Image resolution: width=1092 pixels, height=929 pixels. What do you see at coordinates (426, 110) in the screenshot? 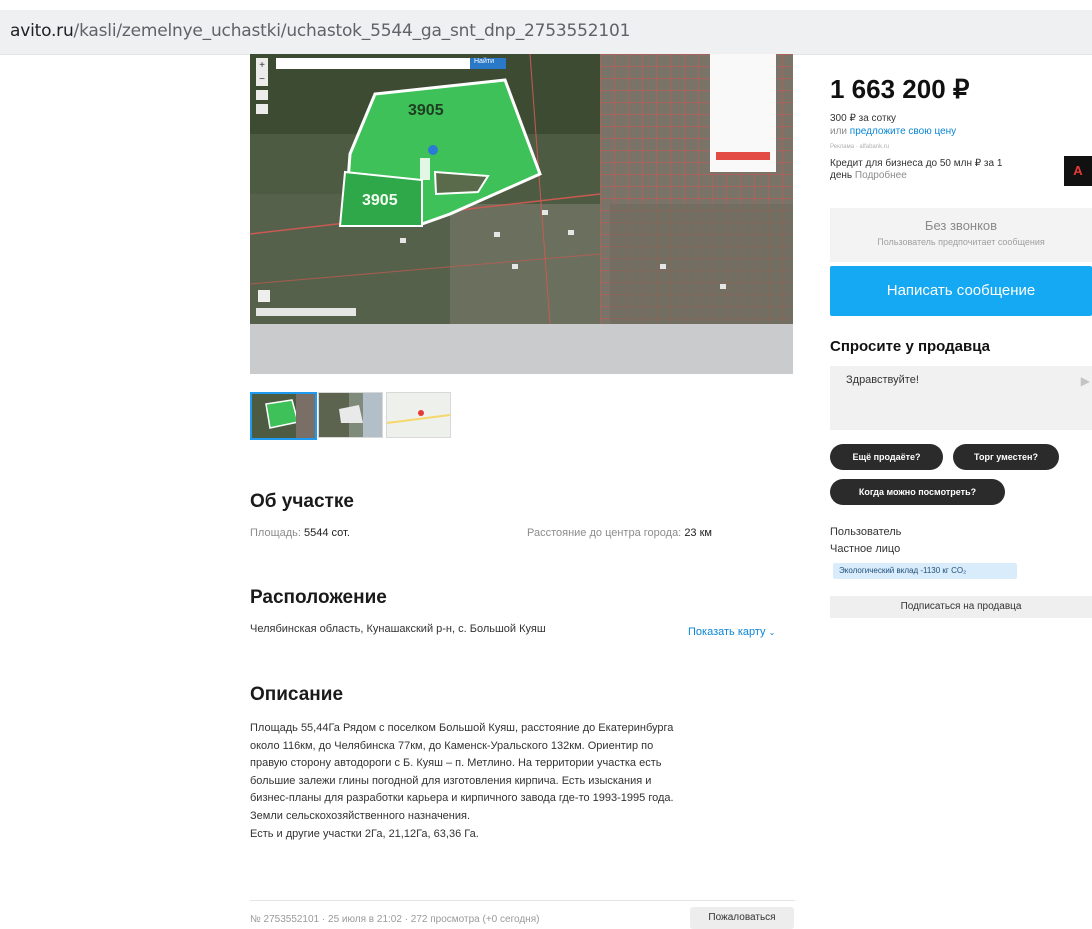
I see `parcel-label-1: 3905` at bounding box center [426, 110].